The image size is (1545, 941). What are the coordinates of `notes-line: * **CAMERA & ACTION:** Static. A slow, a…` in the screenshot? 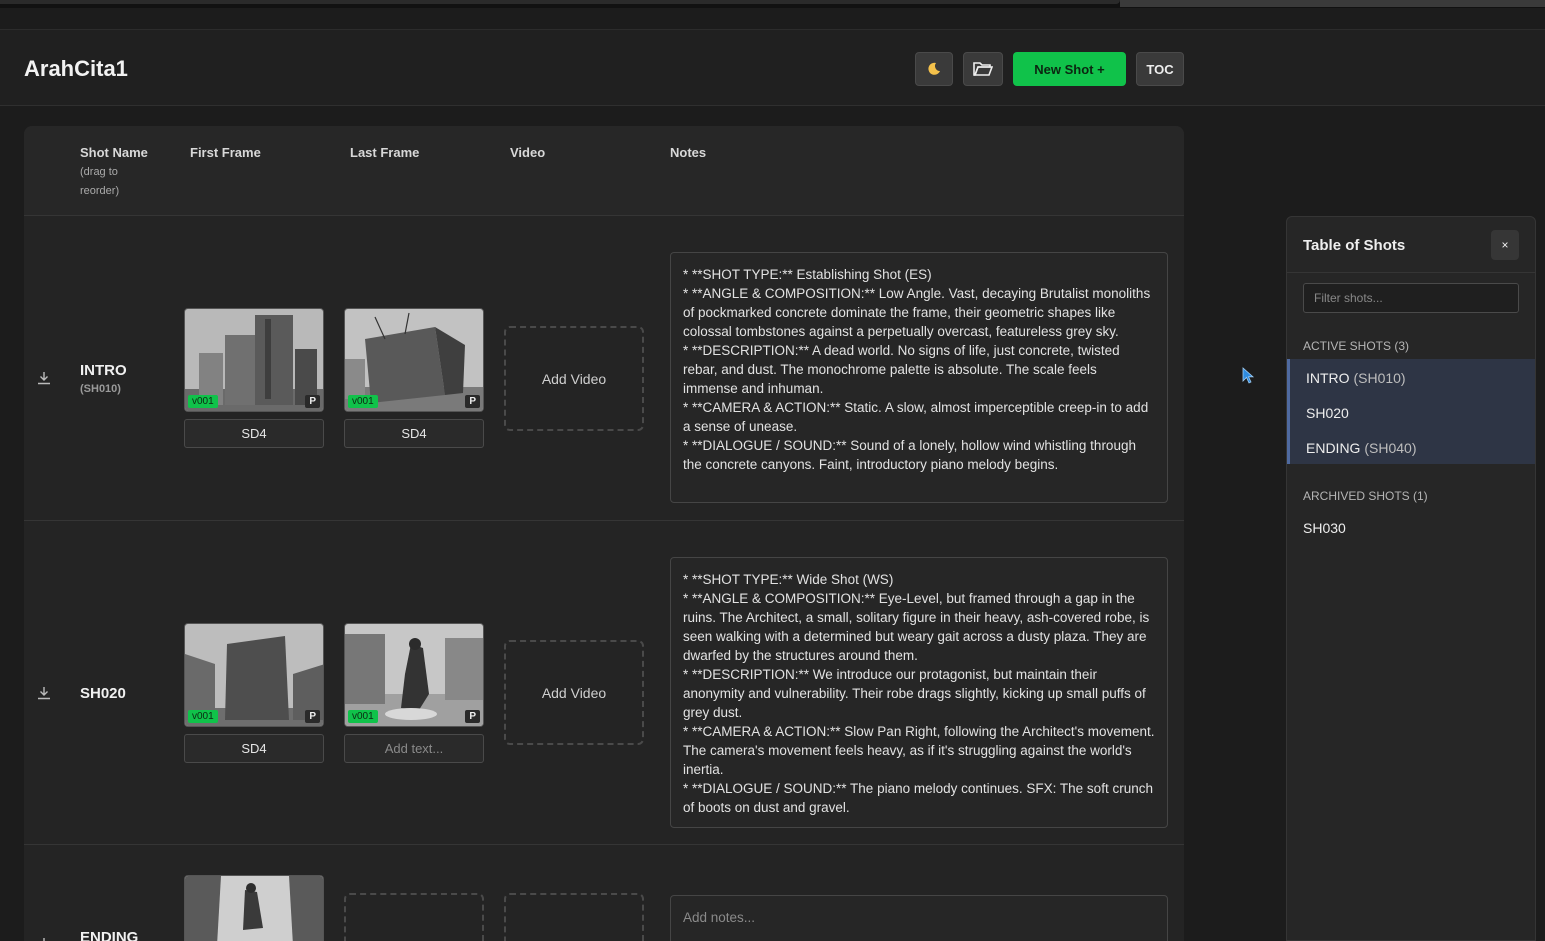 It's located at (916, 417).